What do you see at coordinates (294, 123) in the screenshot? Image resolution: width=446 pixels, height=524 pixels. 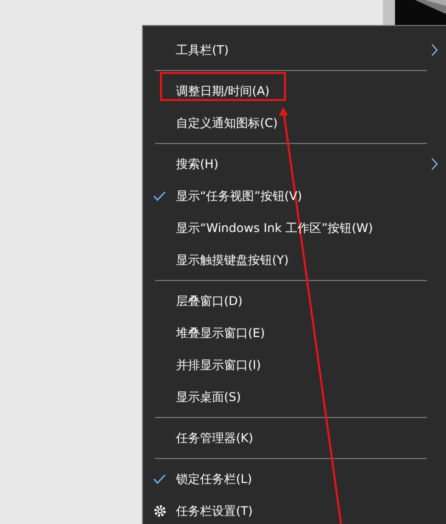 I see `menu-item: 自定义通知图标(C)` at bounding box center [294, 123].